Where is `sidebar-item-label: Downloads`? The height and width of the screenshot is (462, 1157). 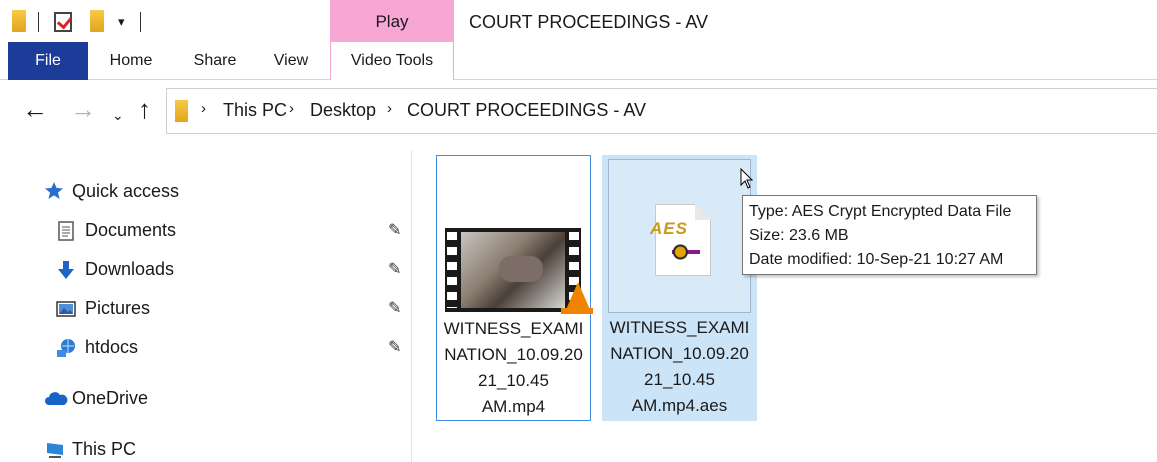 sidebar-item-label: Downloads is located at coordinates (130, 269).